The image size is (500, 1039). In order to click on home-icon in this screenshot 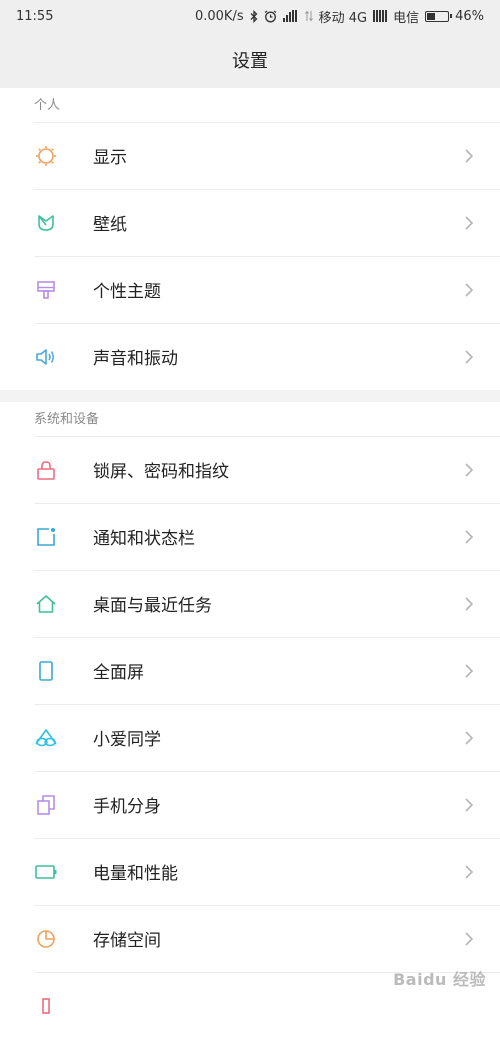, I will do `click(46, 604)`.